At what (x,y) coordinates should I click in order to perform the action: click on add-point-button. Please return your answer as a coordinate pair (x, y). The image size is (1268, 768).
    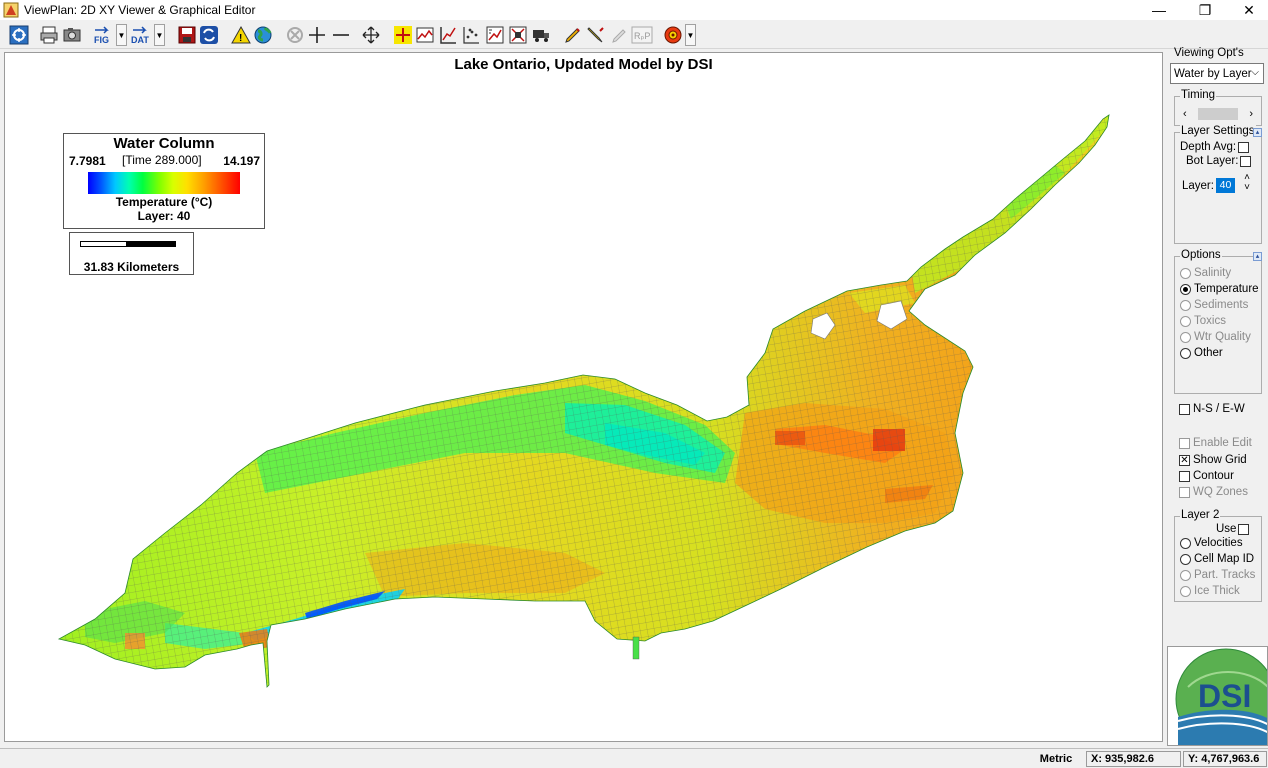
    Looking at the image, I should click on (317, 35).